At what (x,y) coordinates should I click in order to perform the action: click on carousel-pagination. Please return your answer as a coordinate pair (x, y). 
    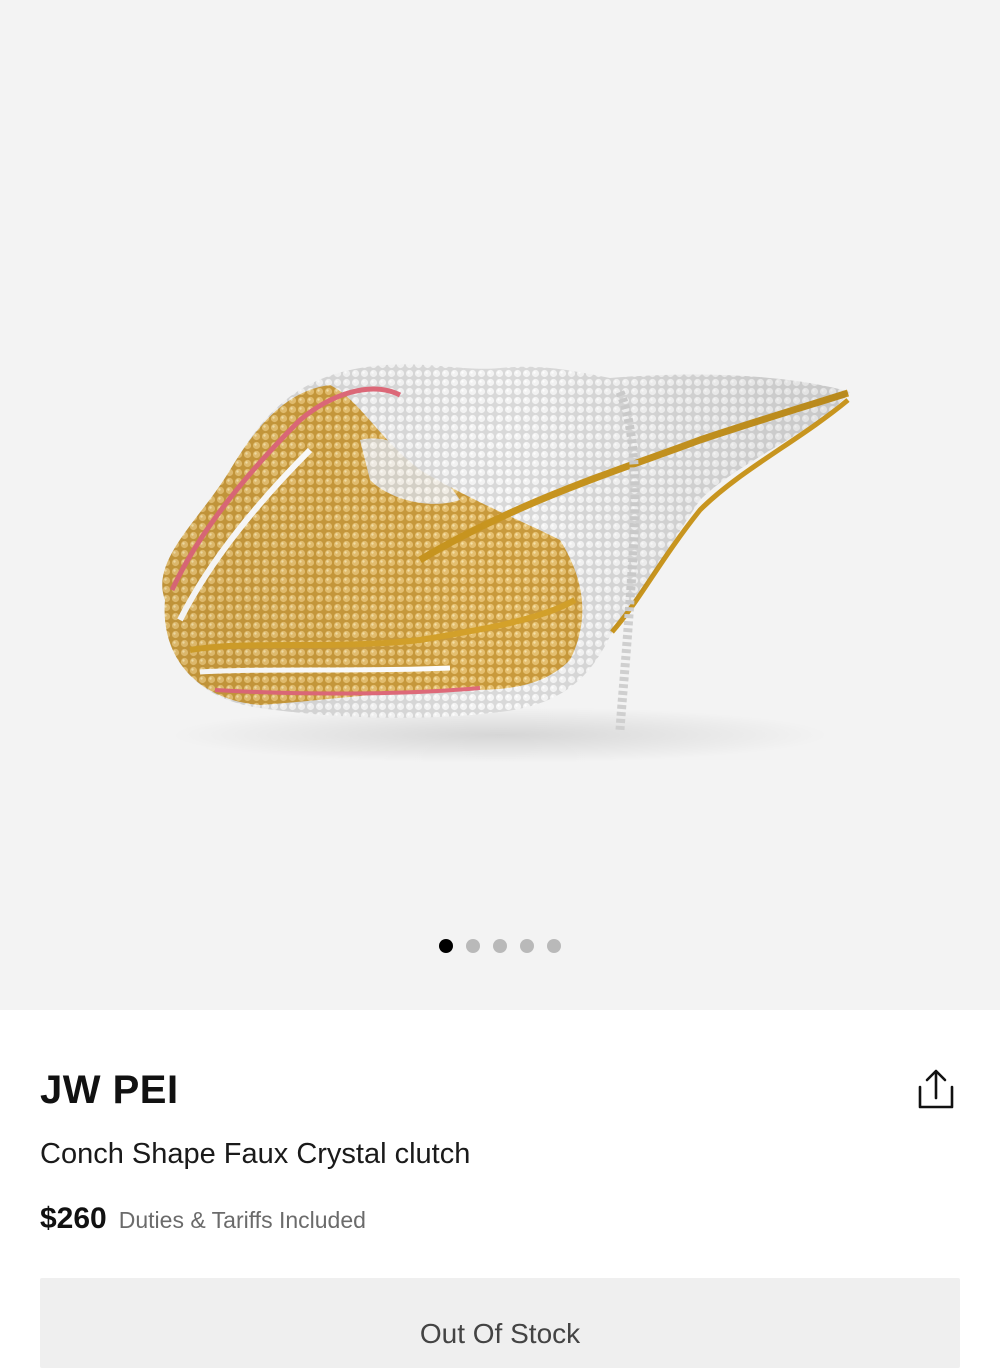
    Looking at the image, I should click on (500, 946).